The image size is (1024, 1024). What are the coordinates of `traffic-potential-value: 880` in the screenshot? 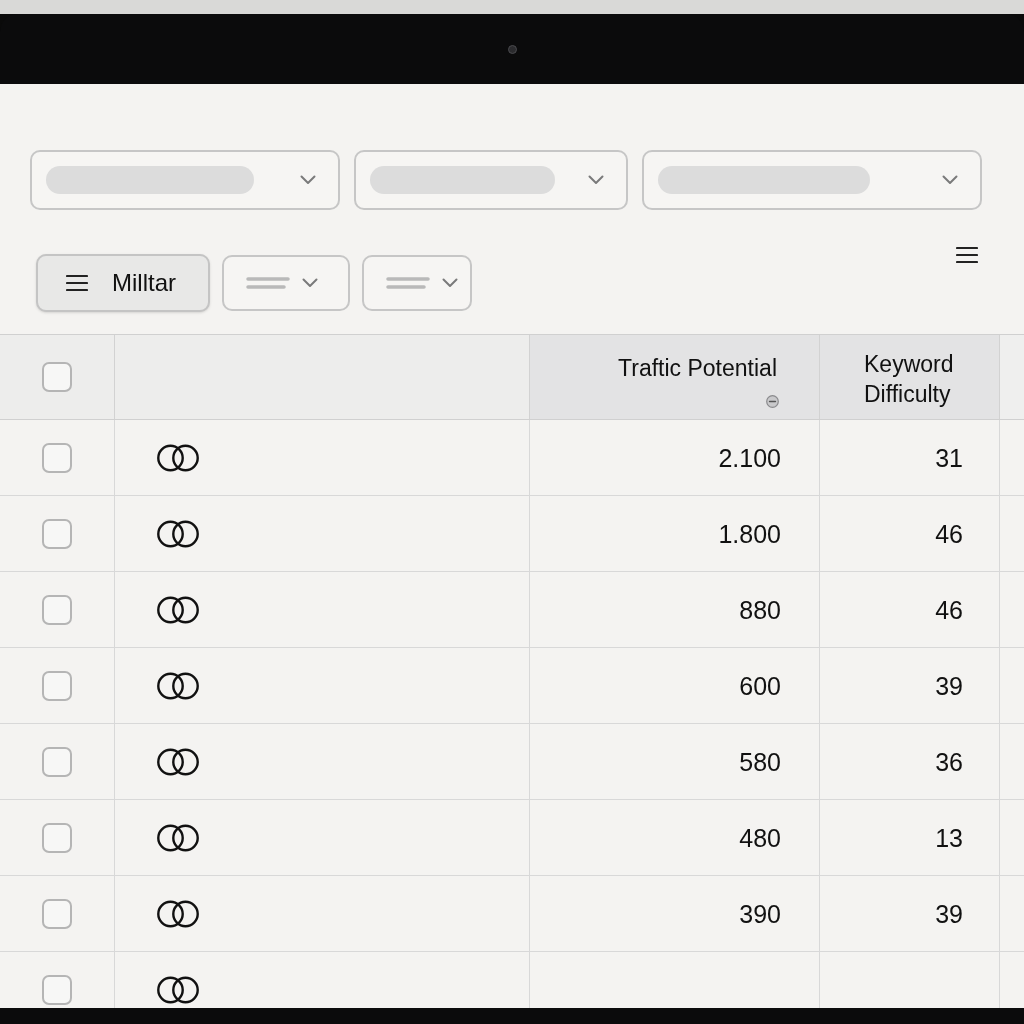 It's located at (760, 609).